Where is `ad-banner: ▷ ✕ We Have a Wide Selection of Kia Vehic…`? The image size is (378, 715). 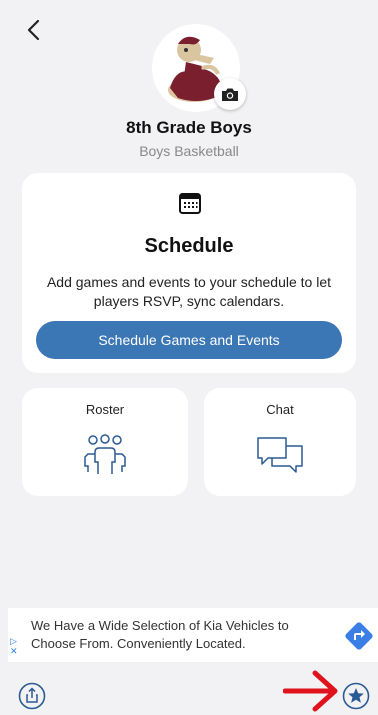
ad-banner: ▷ ✕ We Have a Wide Selection of Kia Vehic… is located at coordinates (193, 635).